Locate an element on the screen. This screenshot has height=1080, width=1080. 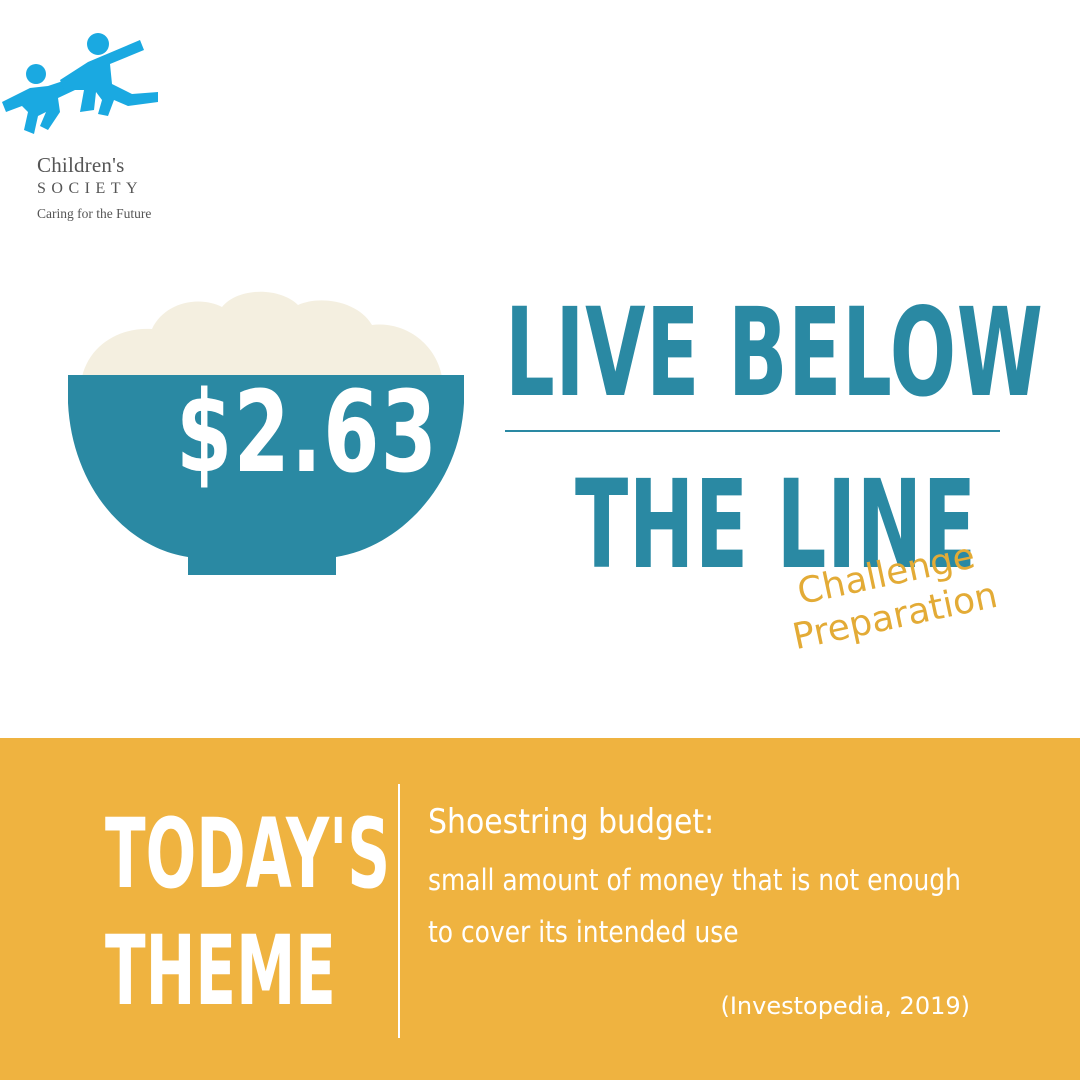
theme-label-line-2: THEME is located at coordinates (220, 971).